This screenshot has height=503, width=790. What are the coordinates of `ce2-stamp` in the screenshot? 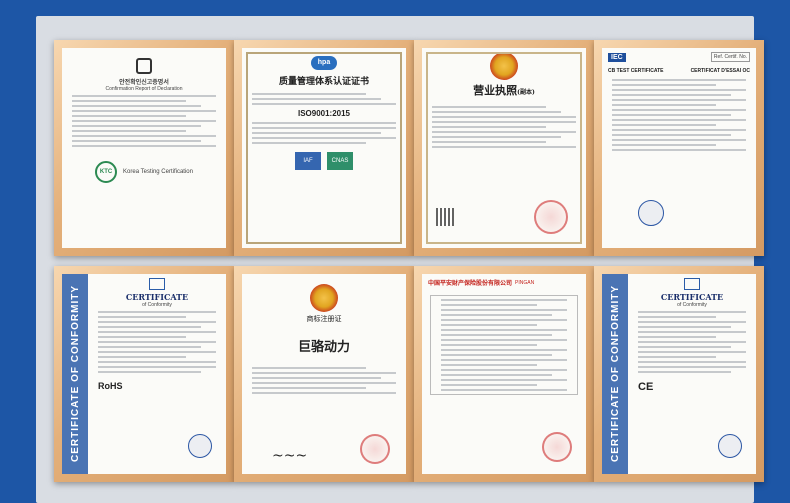 It's located at (730, 446).